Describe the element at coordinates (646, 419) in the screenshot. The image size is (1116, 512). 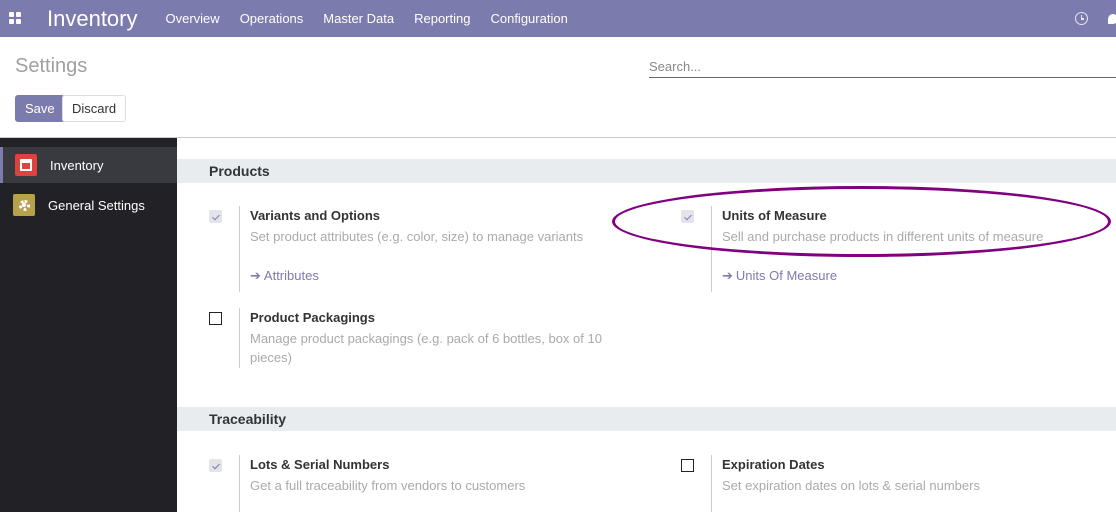
I see `section-title-traceability: Traceability` at that location.